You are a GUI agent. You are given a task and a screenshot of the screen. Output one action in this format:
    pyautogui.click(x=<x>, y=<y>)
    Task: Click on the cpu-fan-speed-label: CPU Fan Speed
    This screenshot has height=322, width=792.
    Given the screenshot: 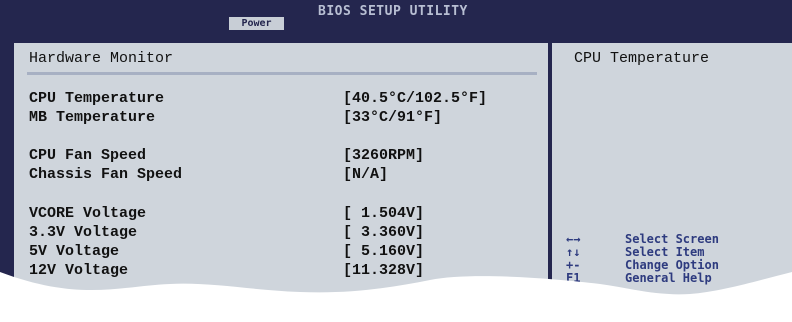 What is the action you would take?
    pyautogui.click(x=87, y=155)
    